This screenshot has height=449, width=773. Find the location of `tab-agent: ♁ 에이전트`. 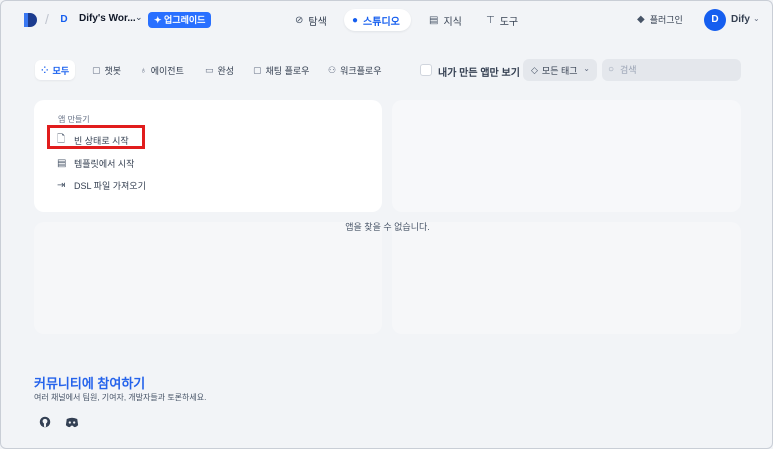

tab-agent: ♁ 에이전트 is located at coordinates (162, 70).